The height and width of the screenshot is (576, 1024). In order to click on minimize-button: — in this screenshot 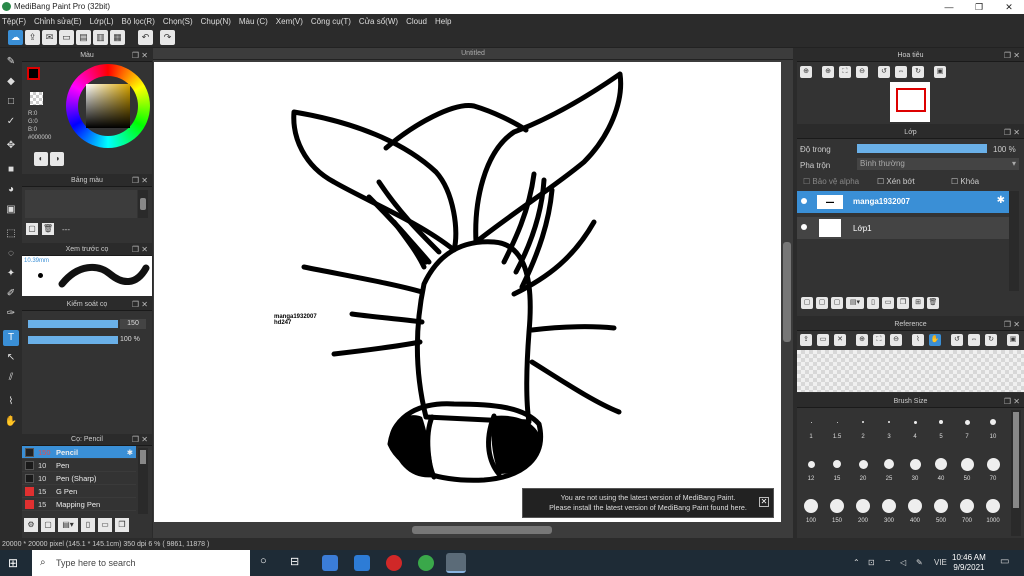, I will do `click(949, 7)`.